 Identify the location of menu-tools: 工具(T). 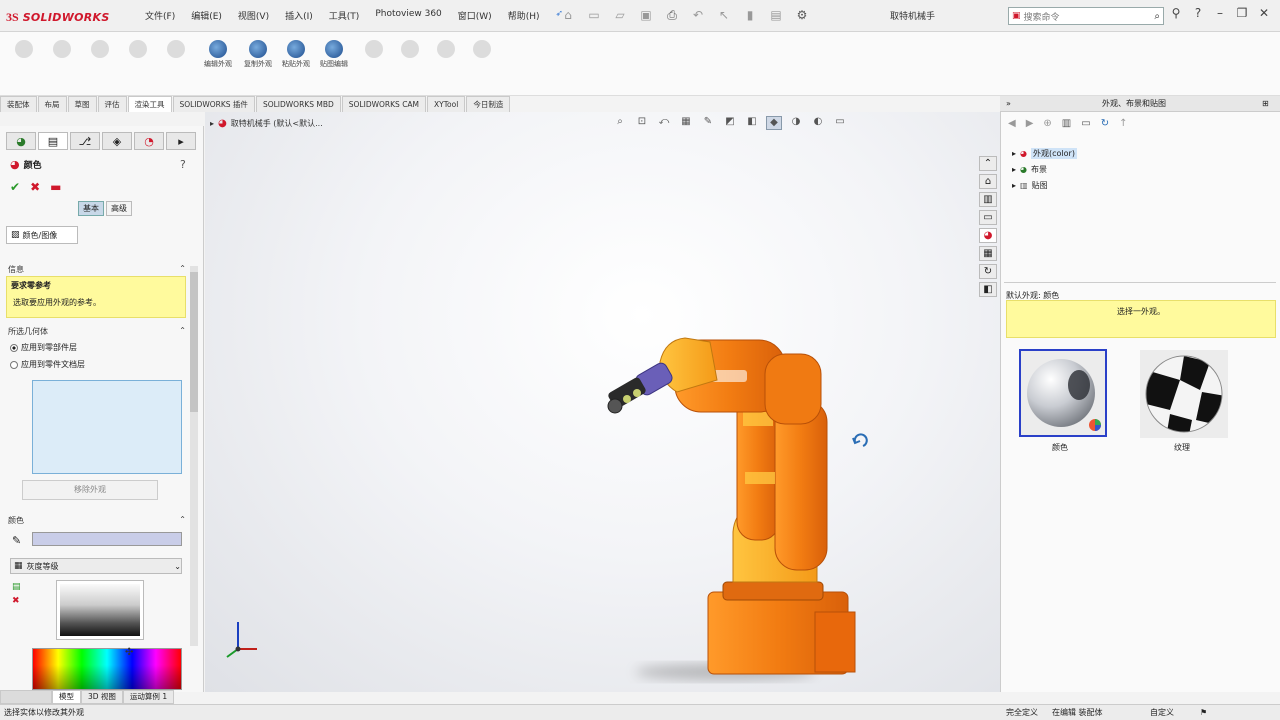
(344, 15).